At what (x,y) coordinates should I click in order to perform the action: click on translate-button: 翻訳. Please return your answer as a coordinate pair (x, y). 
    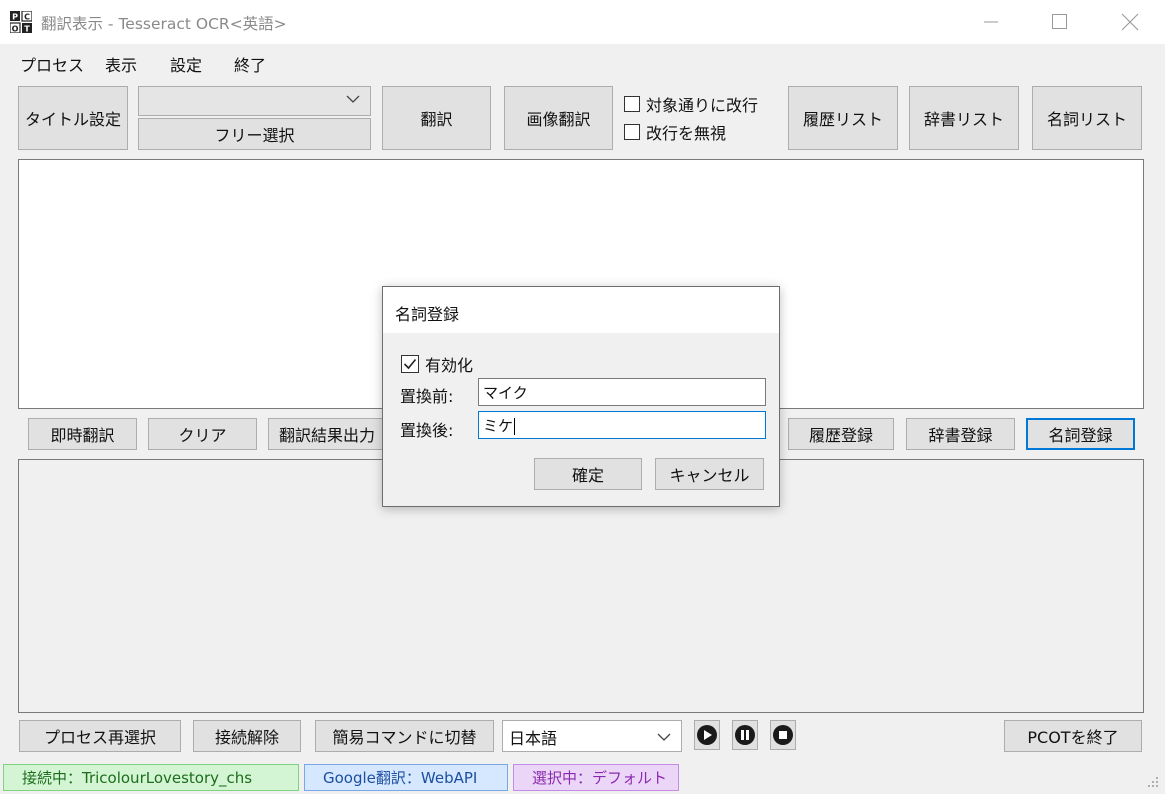
    Looking at the image, I should click on (436, 118).